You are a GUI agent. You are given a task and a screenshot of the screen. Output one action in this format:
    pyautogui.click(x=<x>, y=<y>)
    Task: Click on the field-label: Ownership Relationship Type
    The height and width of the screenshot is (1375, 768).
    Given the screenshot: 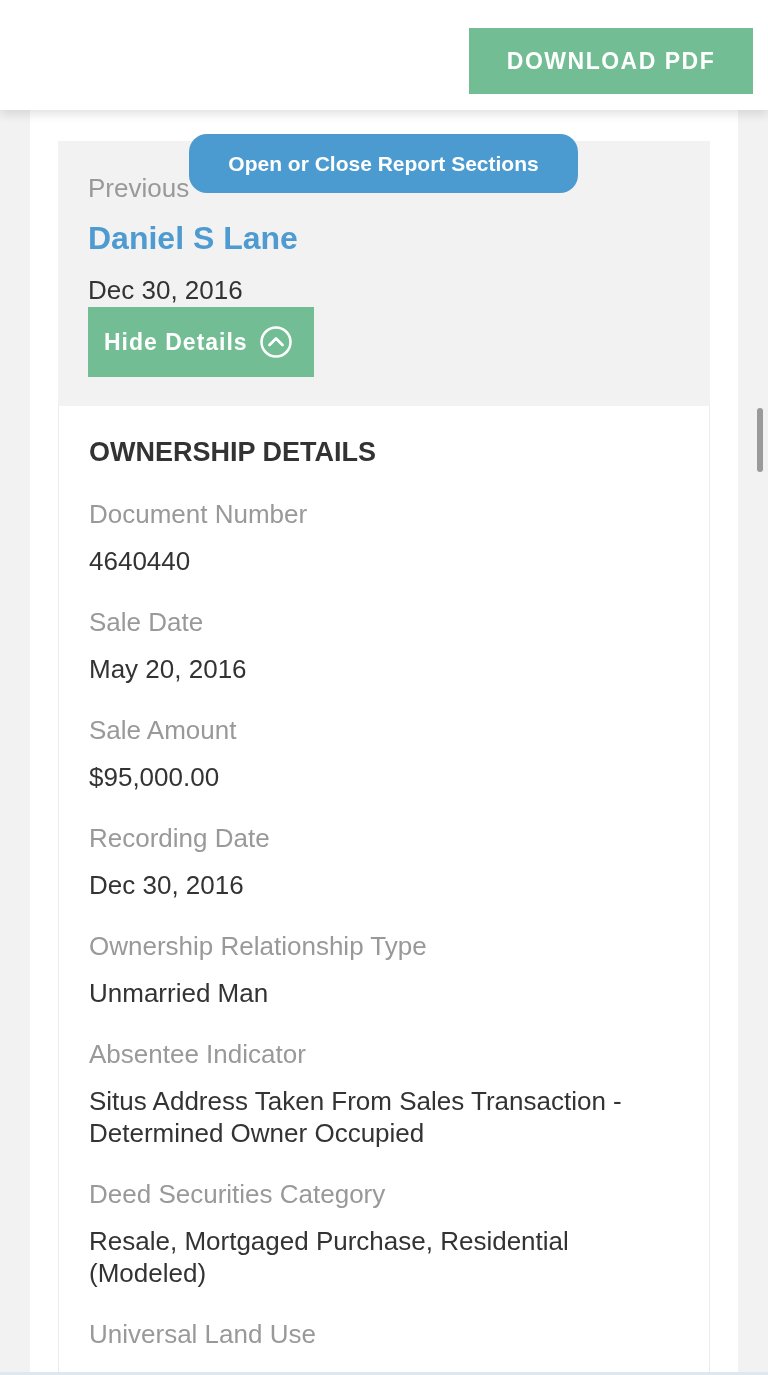 What is the action you would take?
    pyautogui.click(x=258, y=946)
    